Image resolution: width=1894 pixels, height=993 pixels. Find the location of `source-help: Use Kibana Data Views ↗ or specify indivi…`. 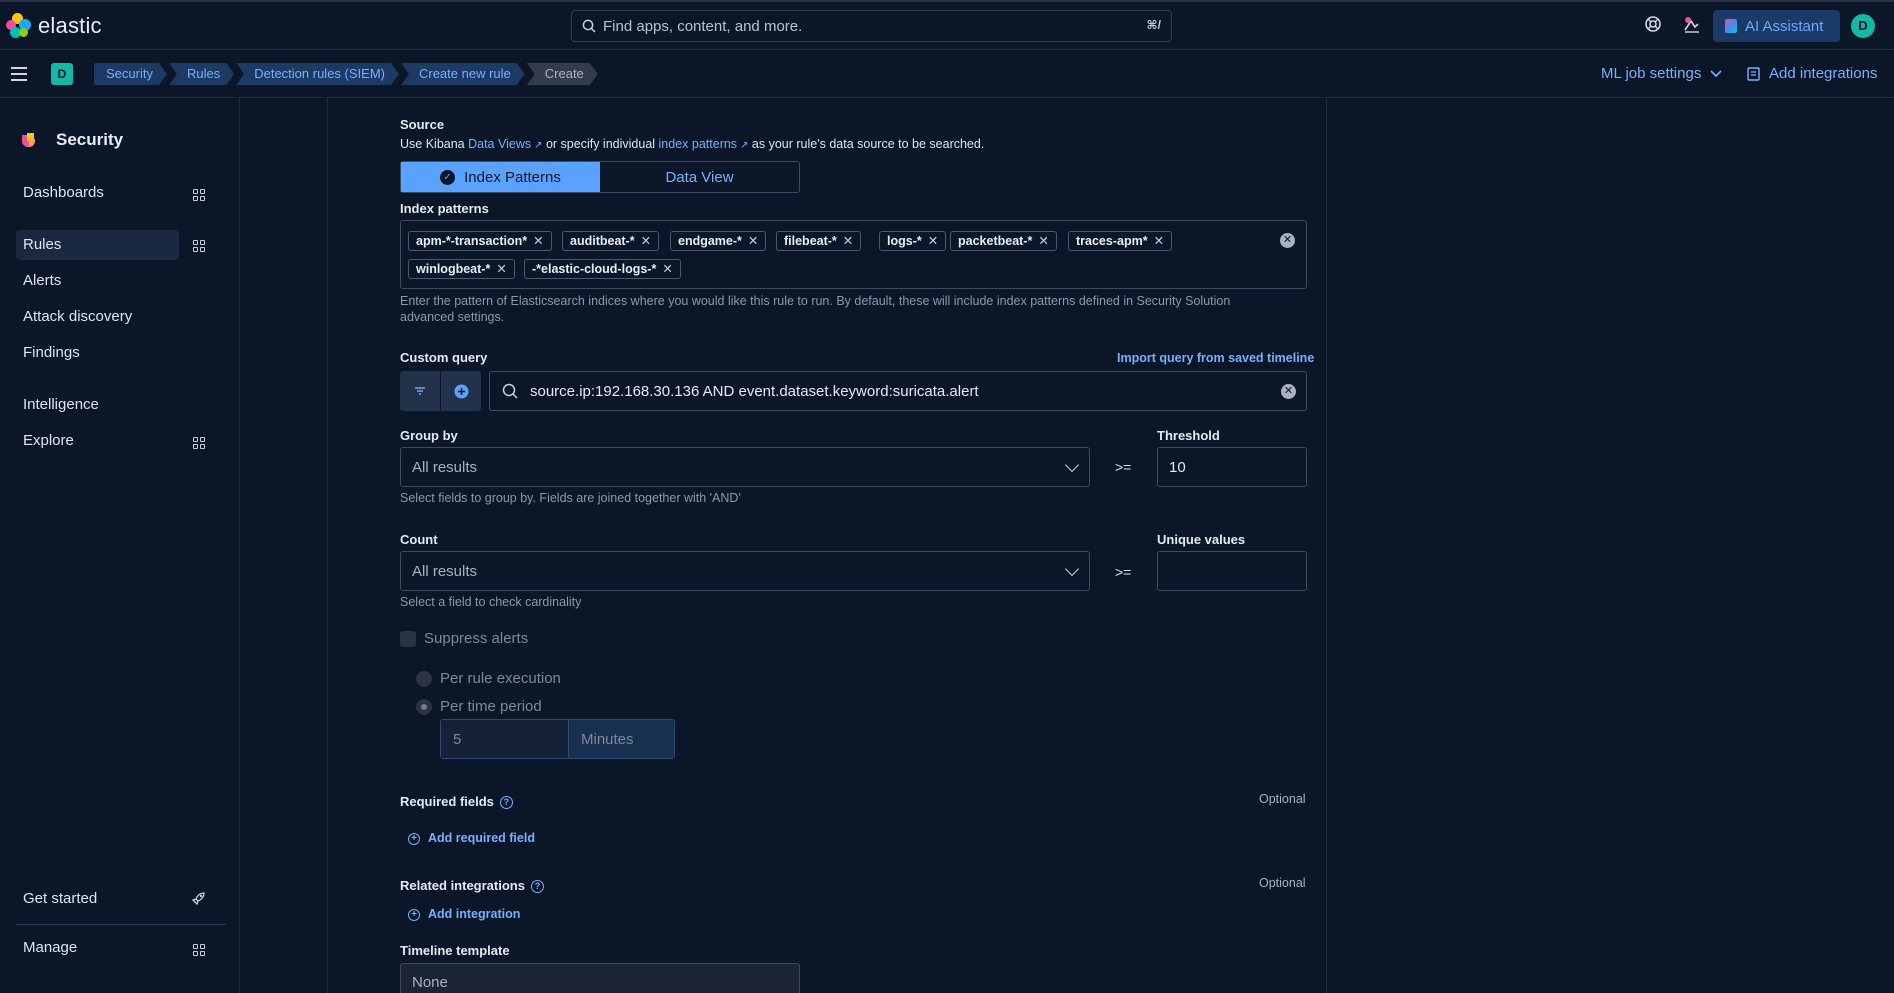

source-help: Use Kibana Data Views ↗ or specify indivi… is located at coordinates (692, 144).